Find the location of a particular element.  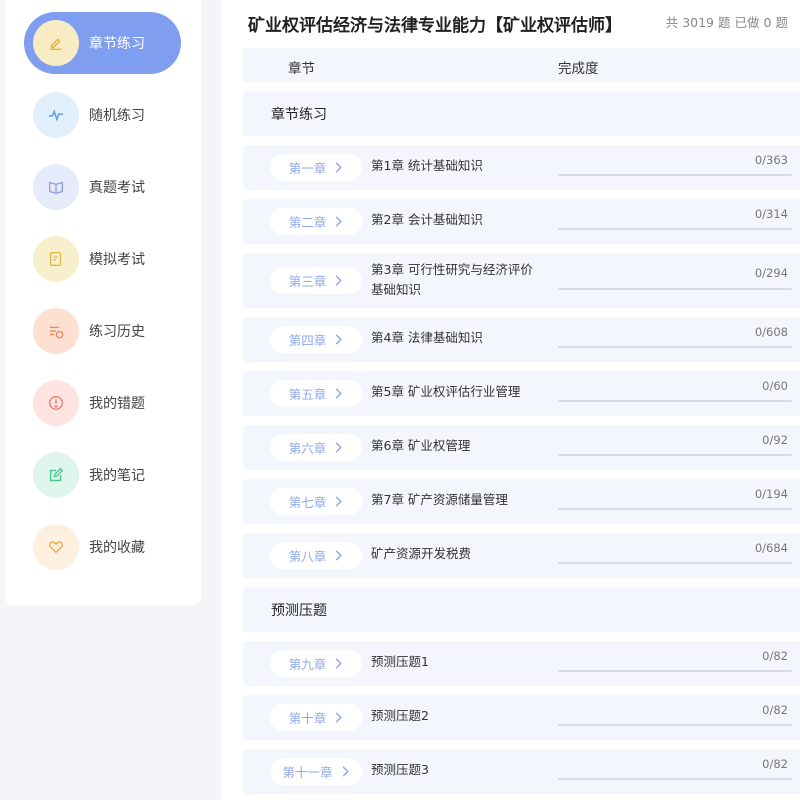

summary-total-prefix: 共 is located at coordinates (672, 22).